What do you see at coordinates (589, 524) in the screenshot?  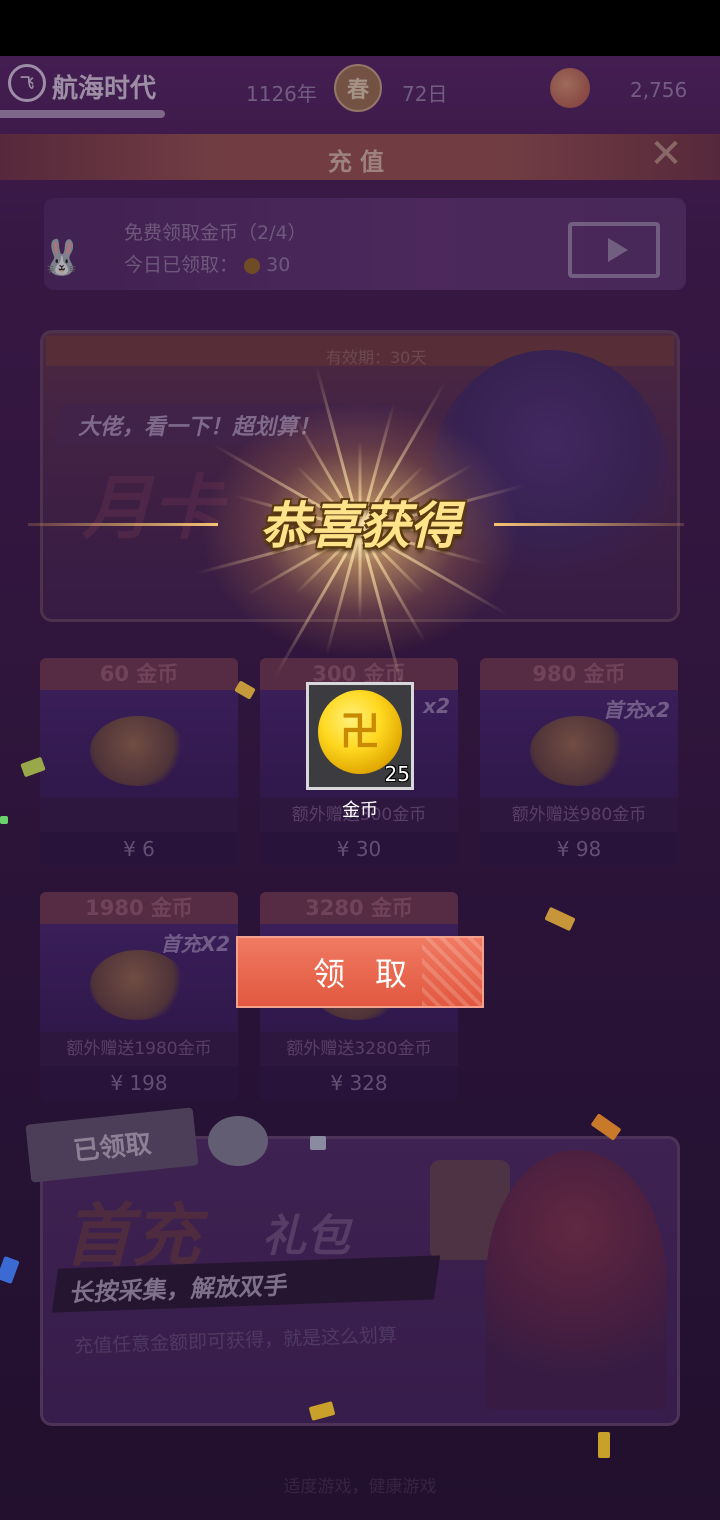 I see `gold-divider-right` at bounding box center [589, 524].